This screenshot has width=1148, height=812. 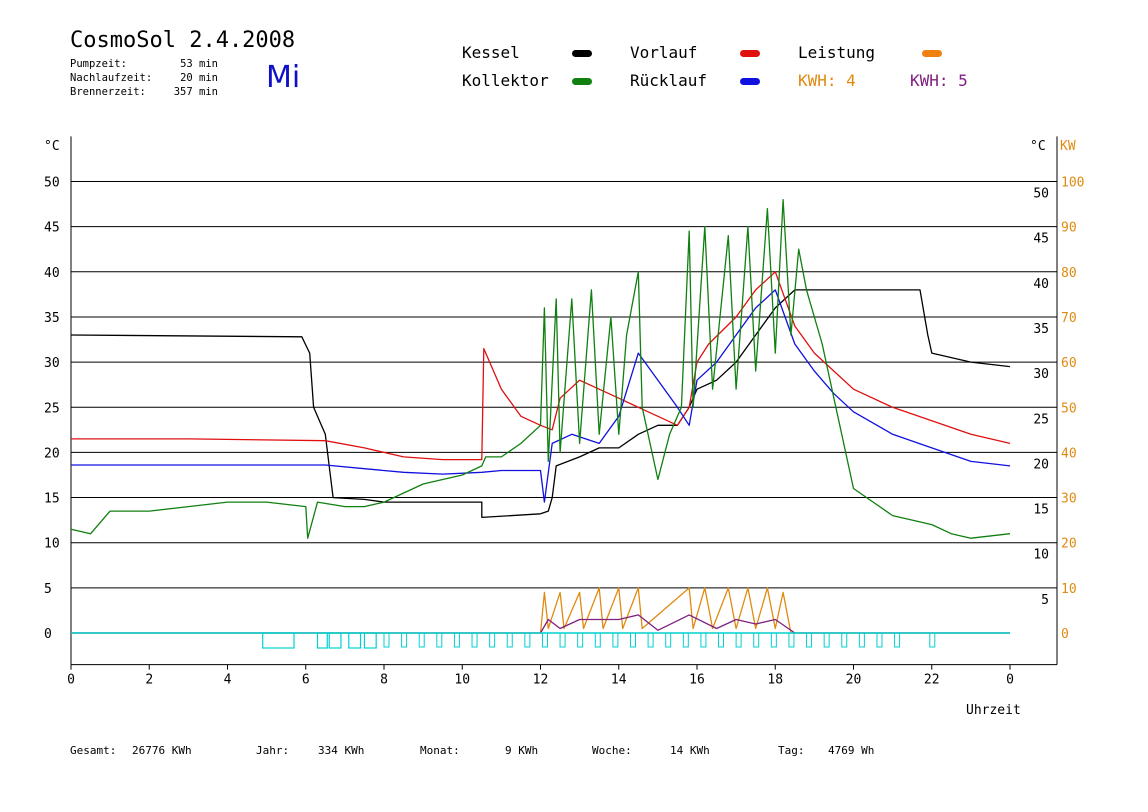 What do you see at coordinates (1010, 680) in the screenshot?
I see `x-tick-12: 0` at bounding box center [1010, 680].